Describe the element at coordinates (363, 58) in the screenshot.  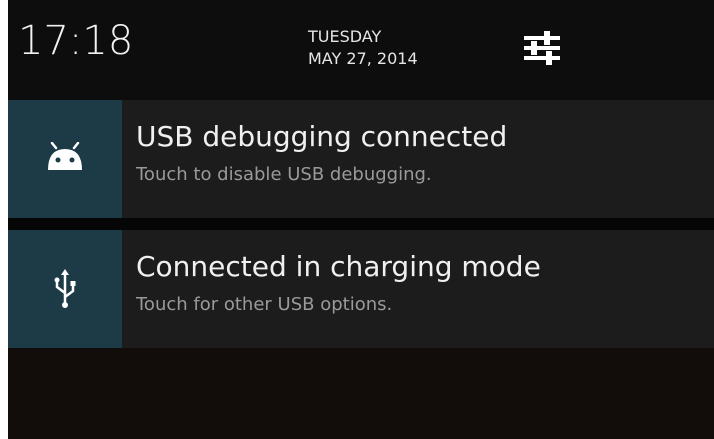
I see `date-label: MAY 27, 2014` at that location.